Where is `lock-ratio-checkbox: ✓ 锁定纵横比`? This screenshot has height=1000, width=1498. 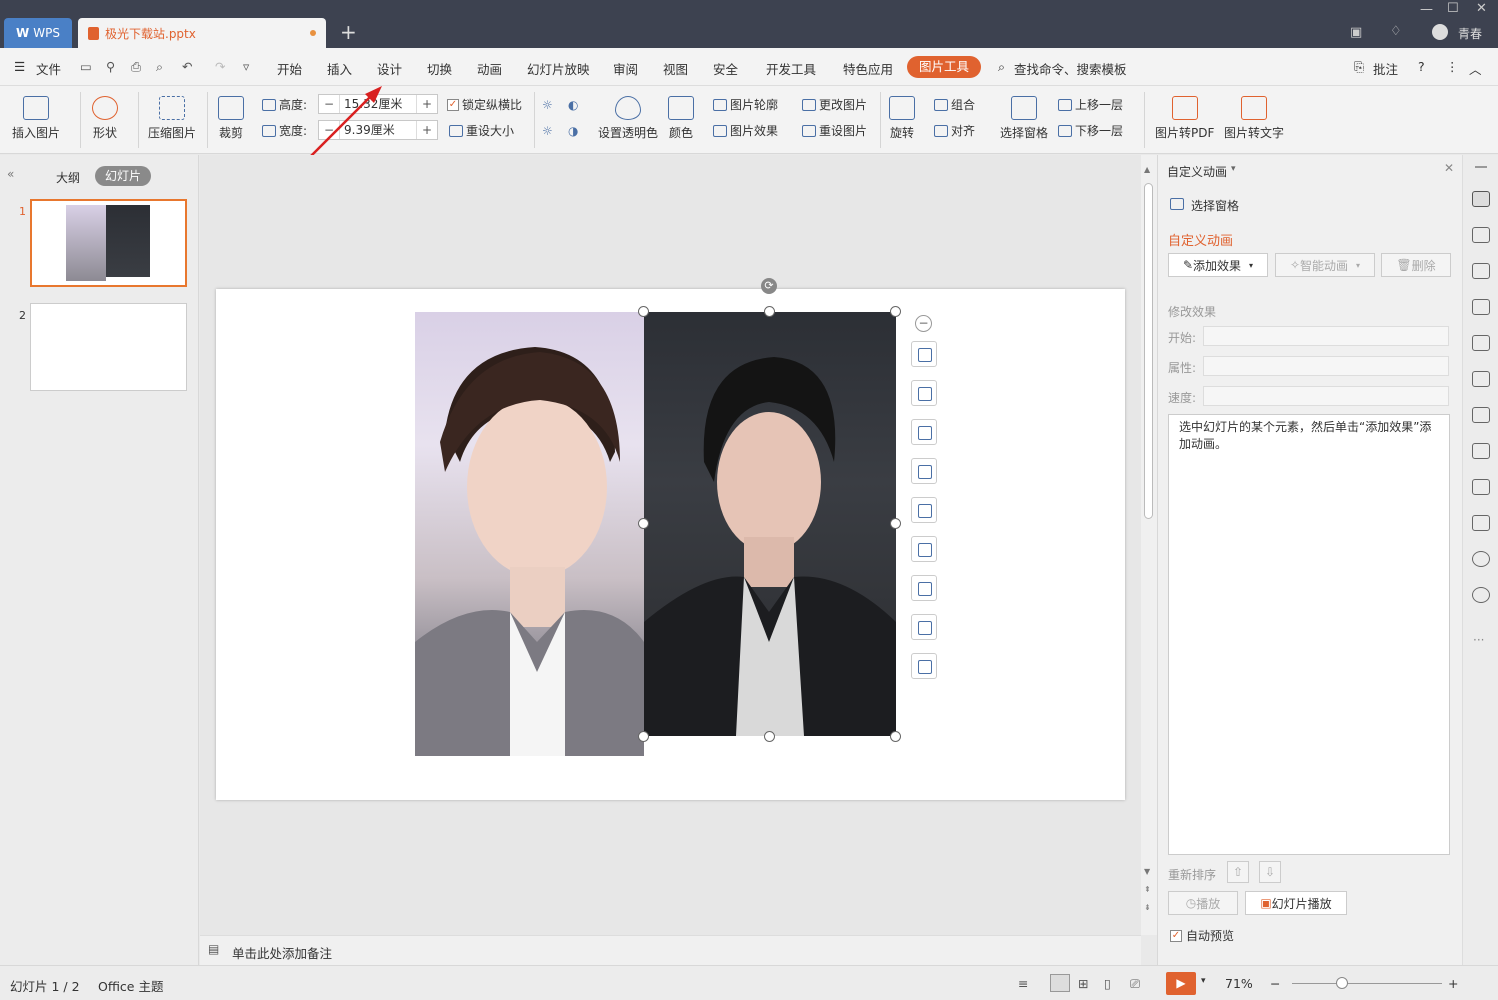 lock-ratio-checkbox: ✓ 锁定纵横比 is located at coordinates (484, 104).